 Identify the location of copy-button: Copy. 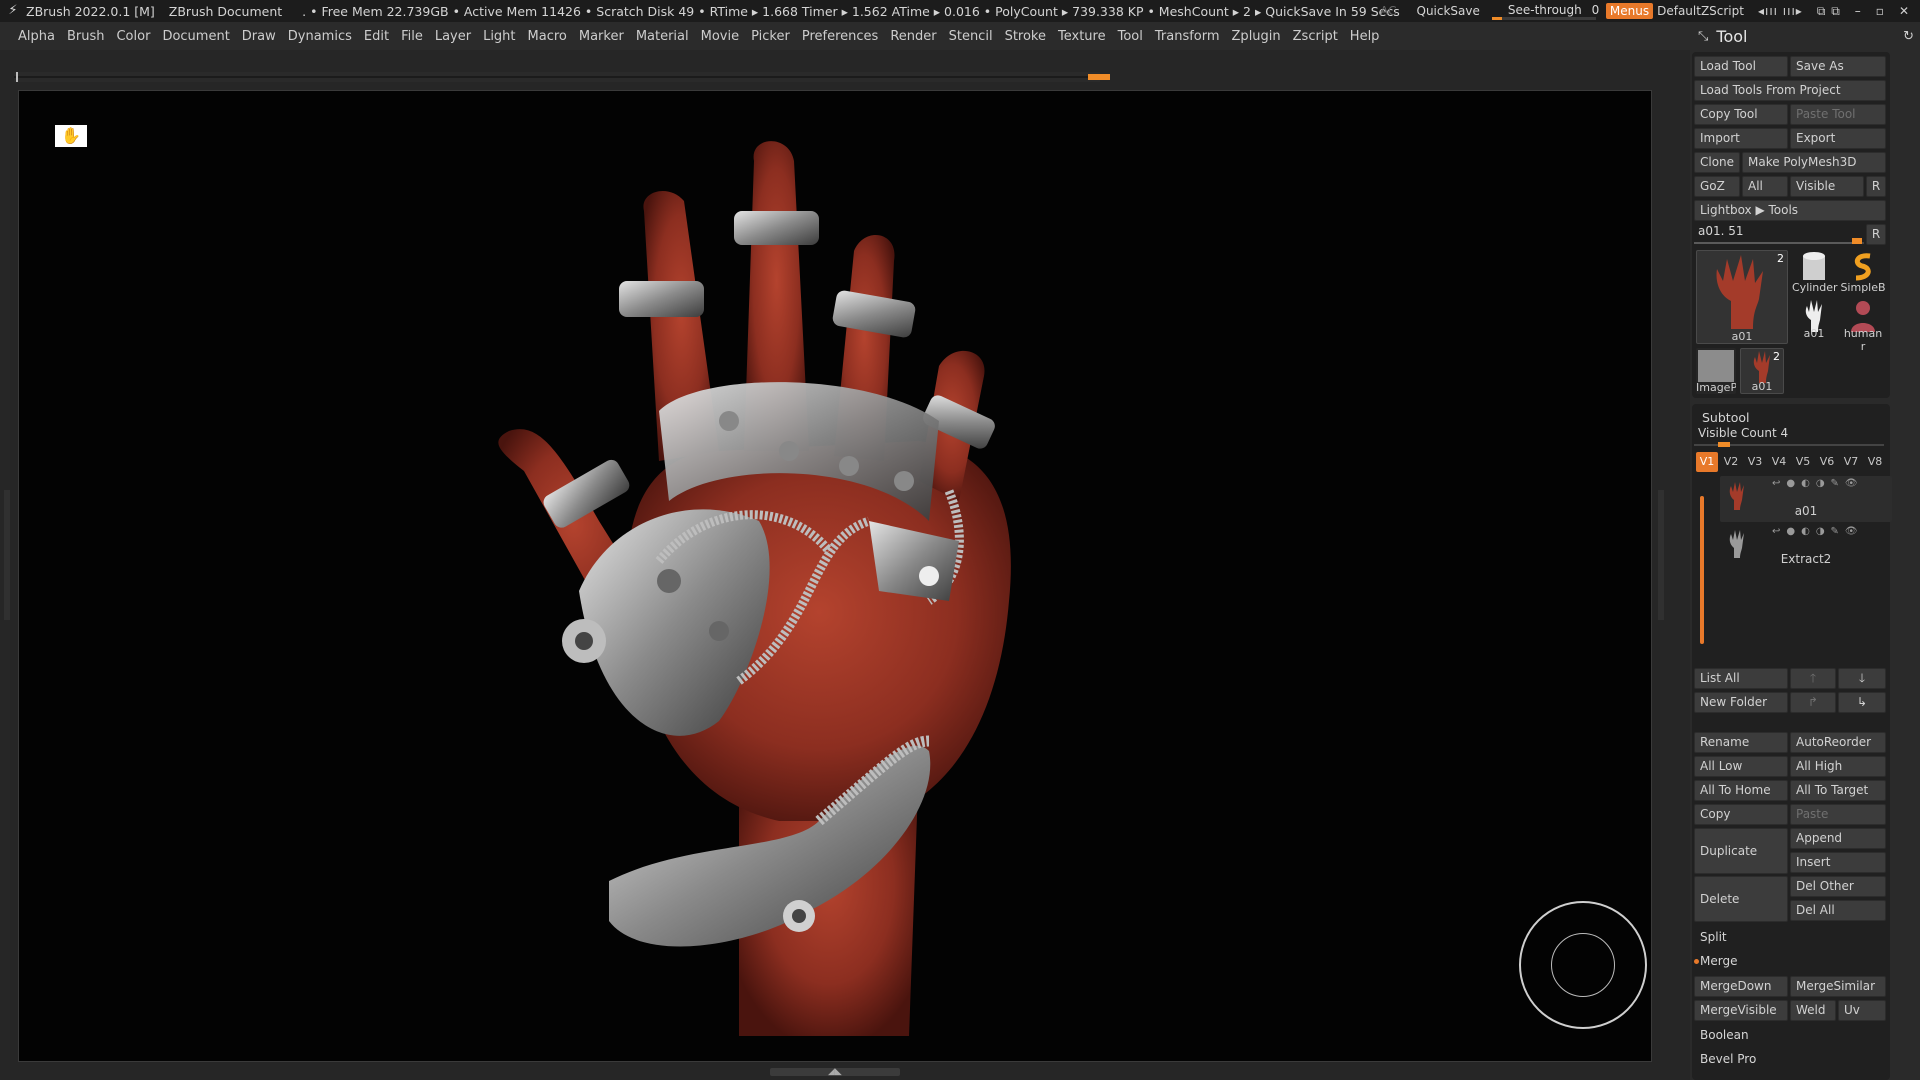
(1741, 814).